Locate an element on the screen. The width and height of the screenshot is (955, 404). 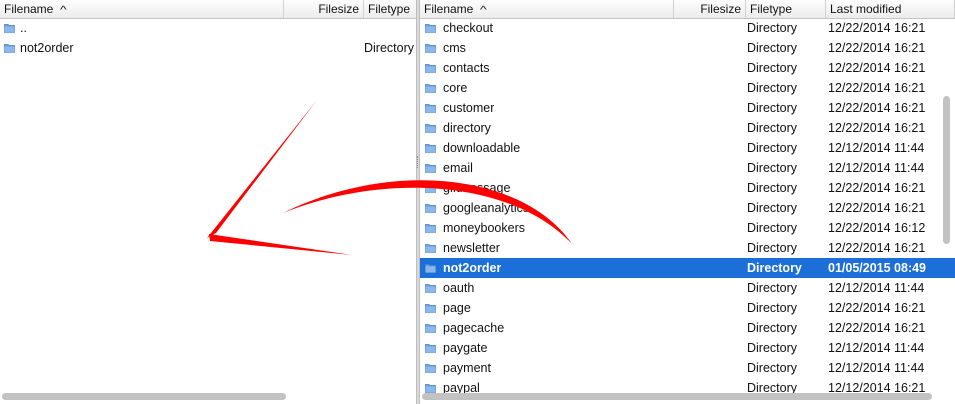
remote-row: paygate Directory 12/12/2014 11:44 is located at coordinates (687, 348).